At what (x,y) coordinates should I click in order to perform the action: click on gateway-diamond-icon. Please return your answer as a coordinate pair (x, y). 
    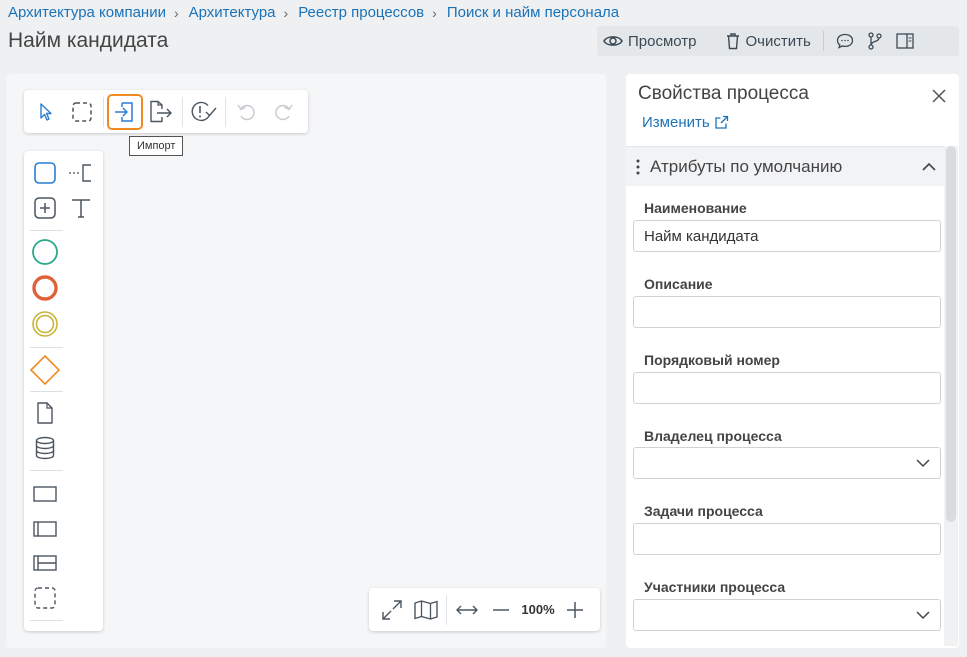
    Looking at the image, I should click on (45, 370).